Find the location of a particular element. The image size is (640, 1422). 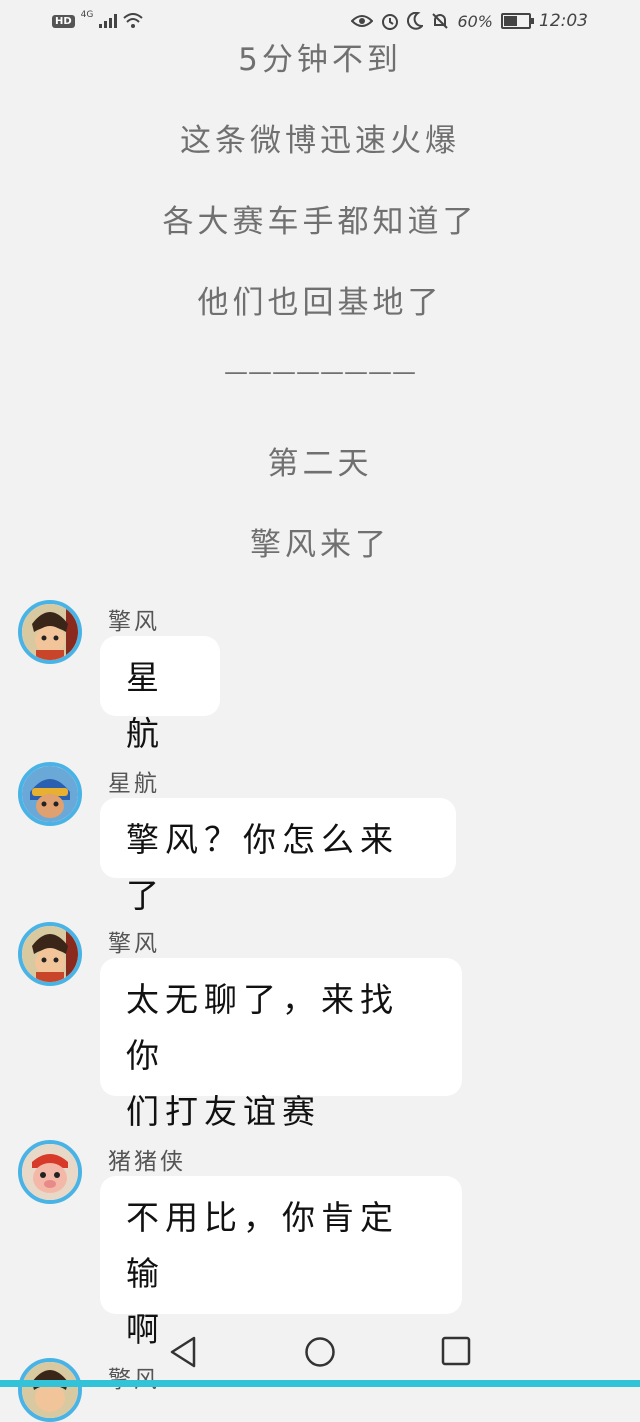

bottom-accent-bar is located at coordinates (320, 1383).